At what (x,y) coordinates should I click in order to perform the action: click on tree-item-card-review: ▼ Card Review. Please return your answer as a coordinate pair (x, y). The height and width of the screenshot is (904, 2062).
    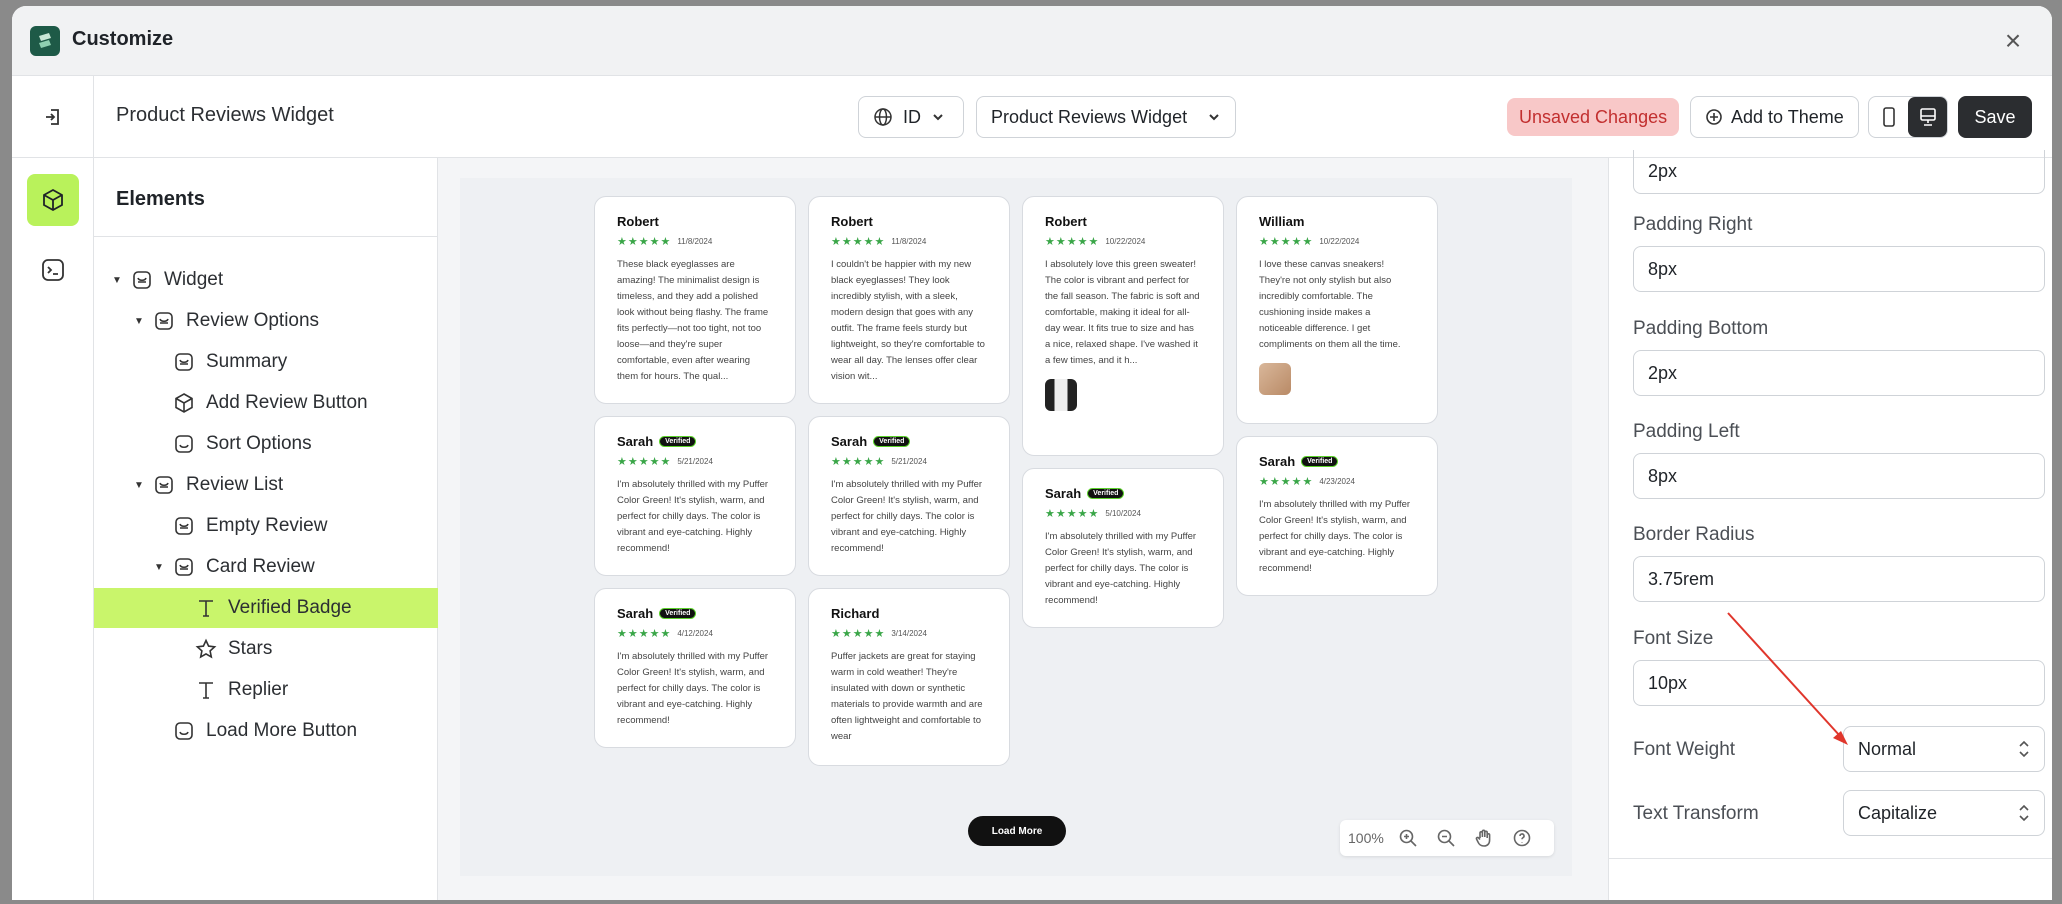
    Looking at the image, I should click on (266, 567).